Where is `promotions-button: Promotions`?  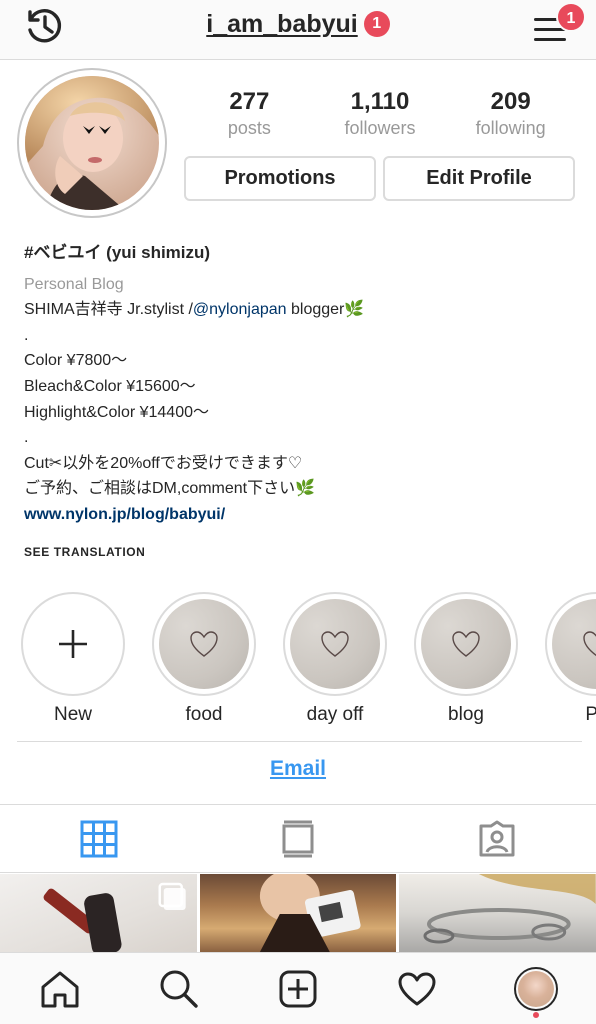 promotions-button: Promotions is located at coordinates (280, 178).